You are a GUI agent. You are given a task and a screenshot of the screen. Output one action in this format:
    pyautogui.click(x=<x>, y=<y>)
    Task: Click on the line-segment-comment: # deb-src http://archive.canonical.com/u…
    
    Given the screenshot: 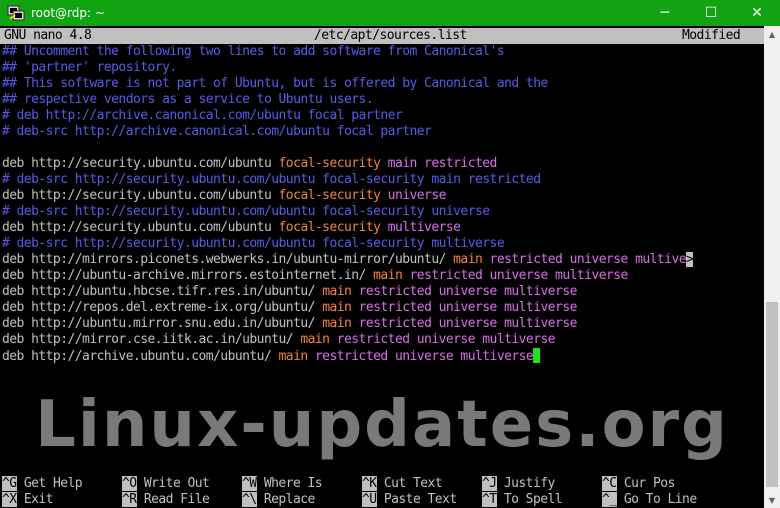 What is the action you would take?
    pyautogui.click(x=217, y=131)
    